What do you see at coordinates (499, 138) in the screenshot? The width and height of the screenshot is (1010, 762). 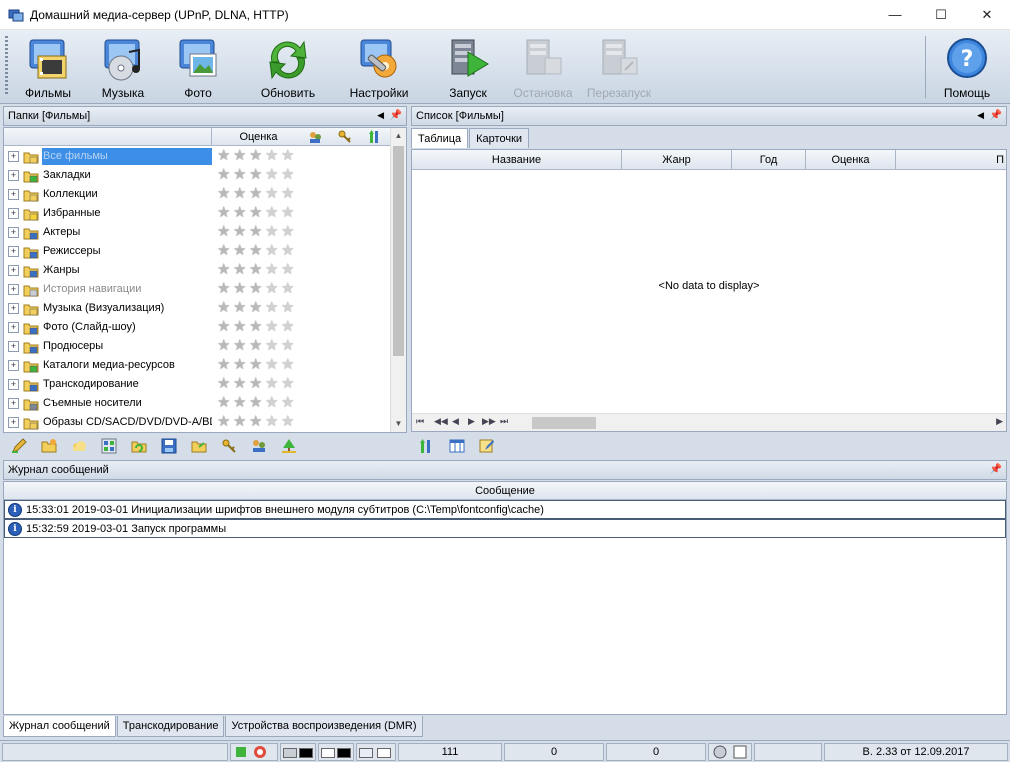 I see `tab-cards: Карточки` at bounding box center [499, 138].